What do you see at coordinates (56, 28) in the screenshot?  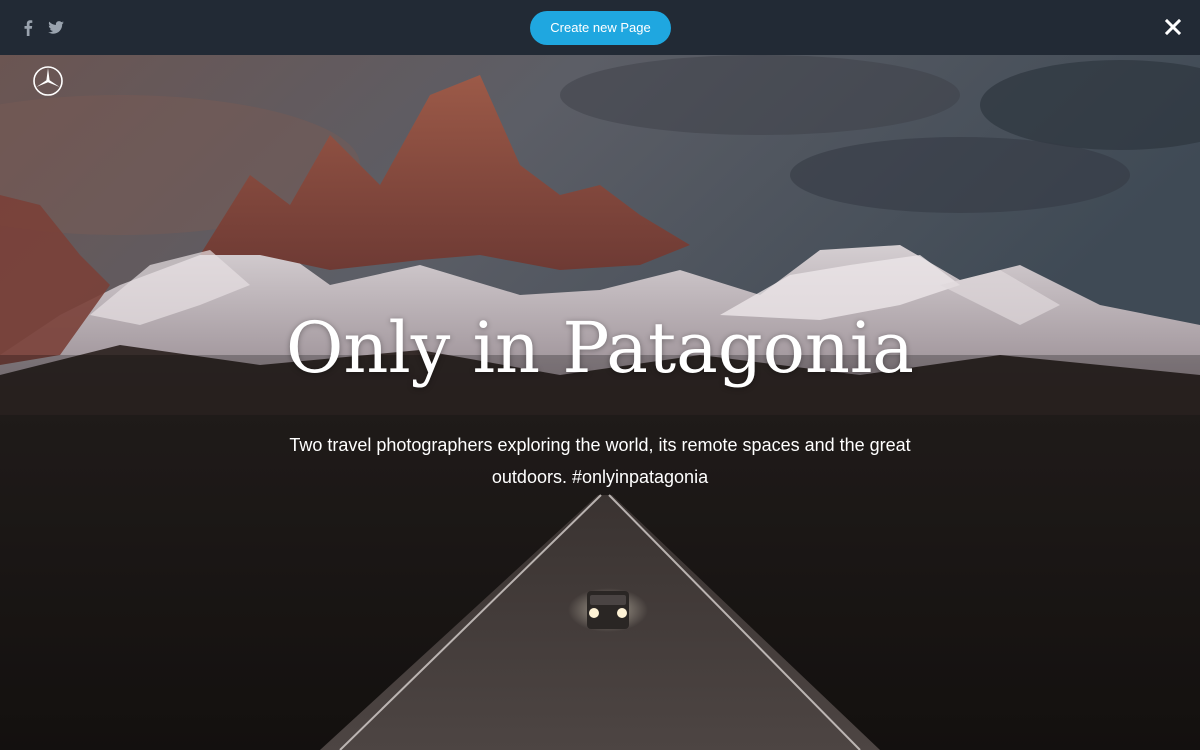 I see `twitter-icon` at bounding box center [56, 28].